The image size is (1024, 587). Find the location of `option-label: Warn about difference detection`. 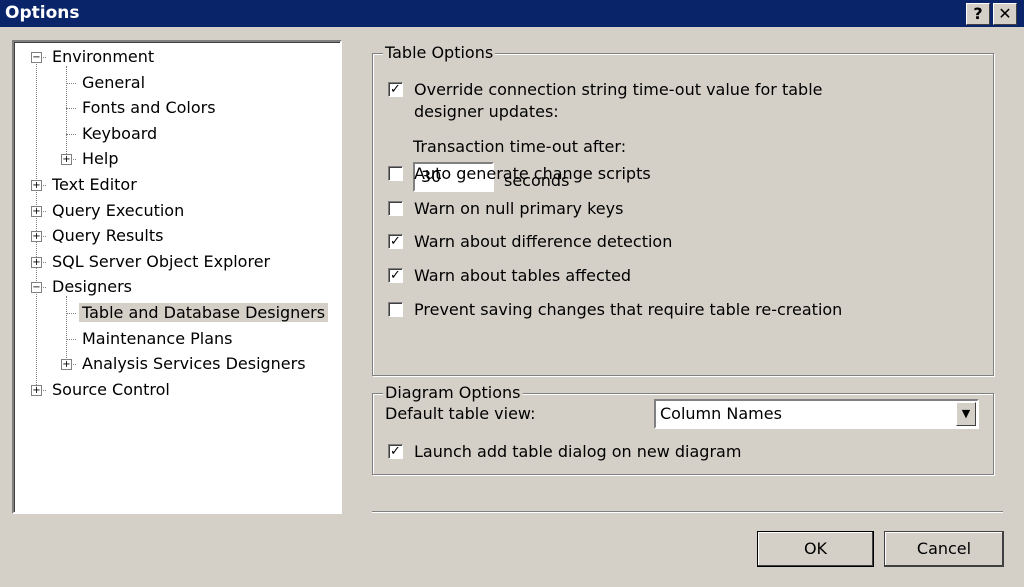

option-label: Warn about difference detection is located at coordinates (543, 241).